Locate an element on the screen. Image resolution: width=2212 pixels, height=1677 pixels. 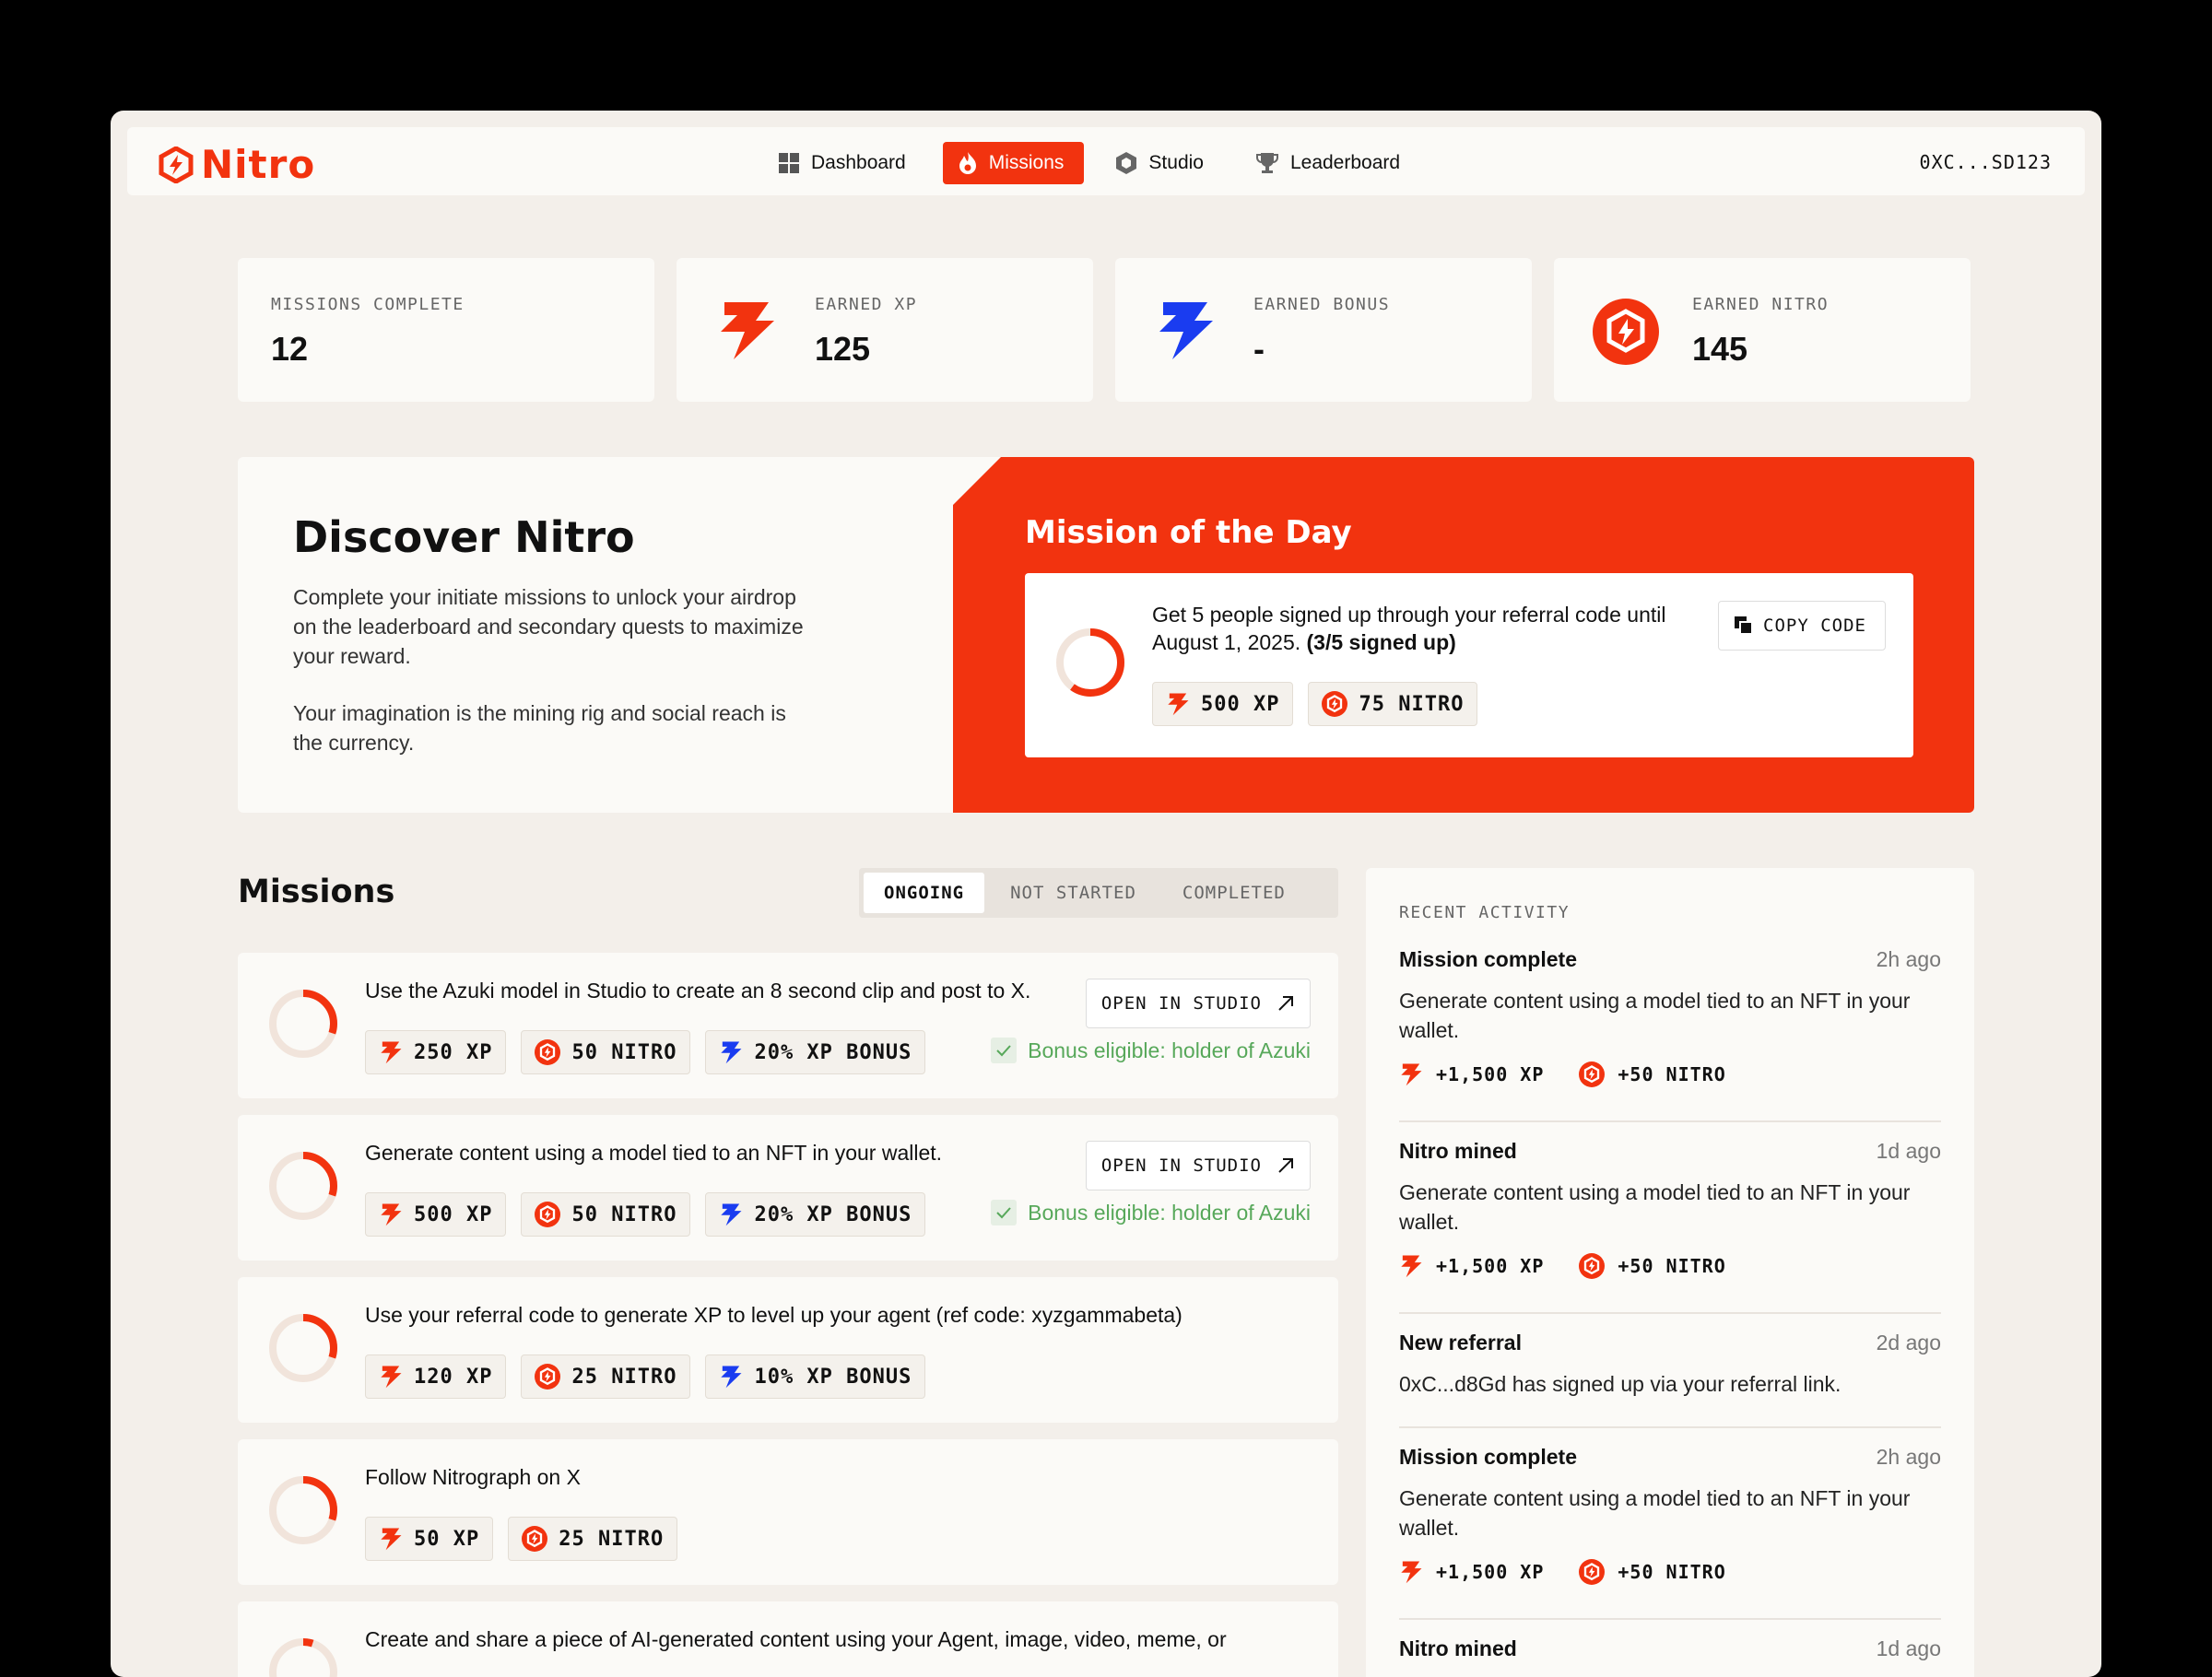
motd-title: Mission of the Day is located at coordinates (1188, 532).